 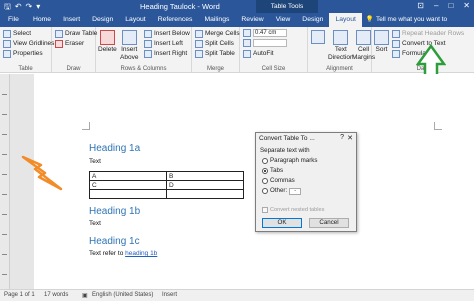 I want to click on alignment-grid, so click(x=318, y=37).